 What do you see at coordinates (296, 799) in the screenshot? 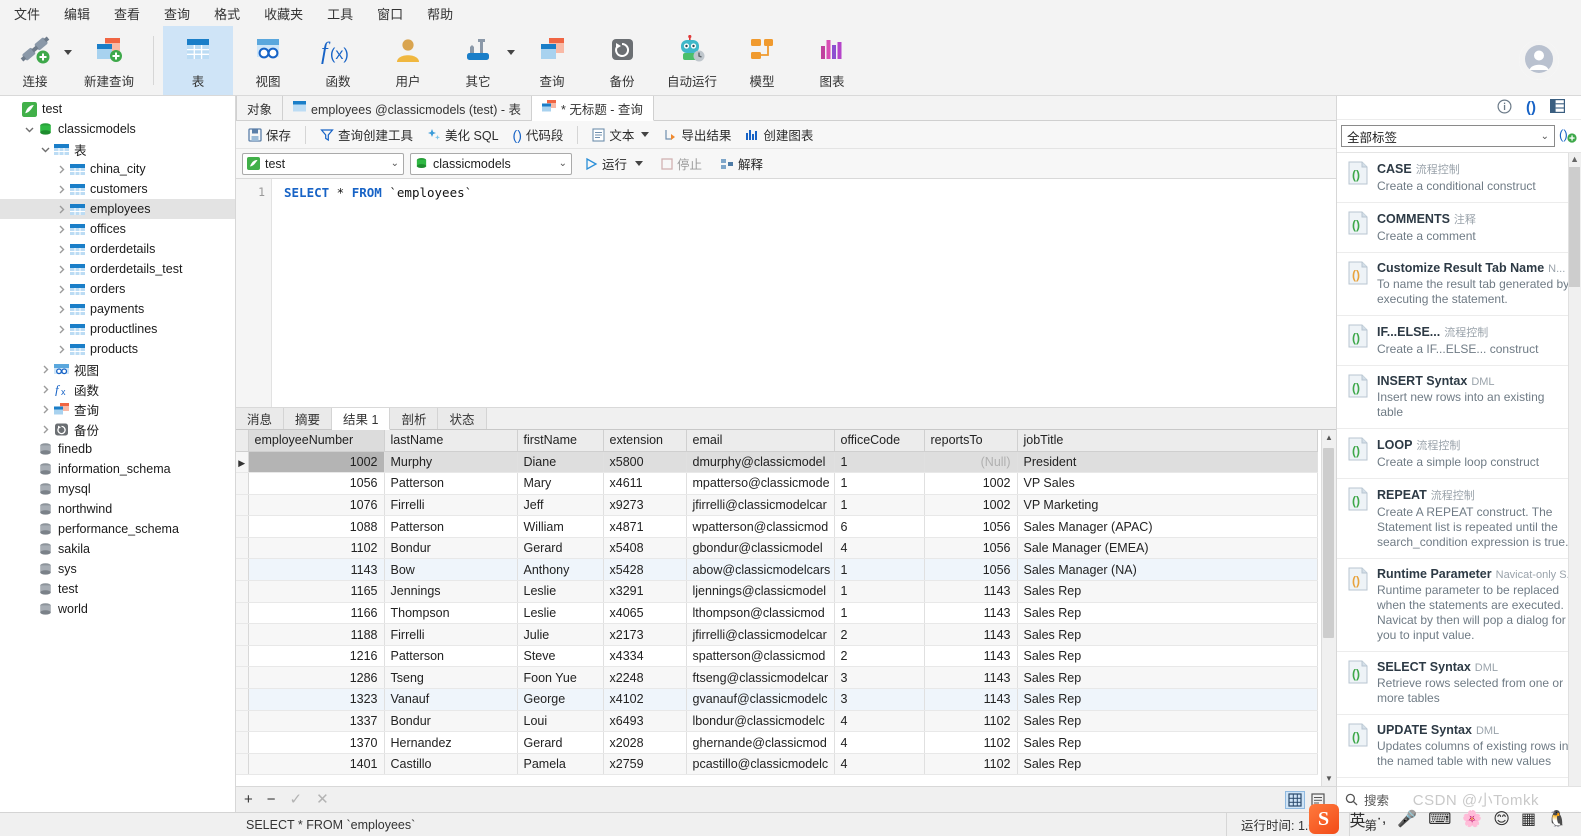
I see `confirm-edit-button: ✓` at bounding box center [296, 799].